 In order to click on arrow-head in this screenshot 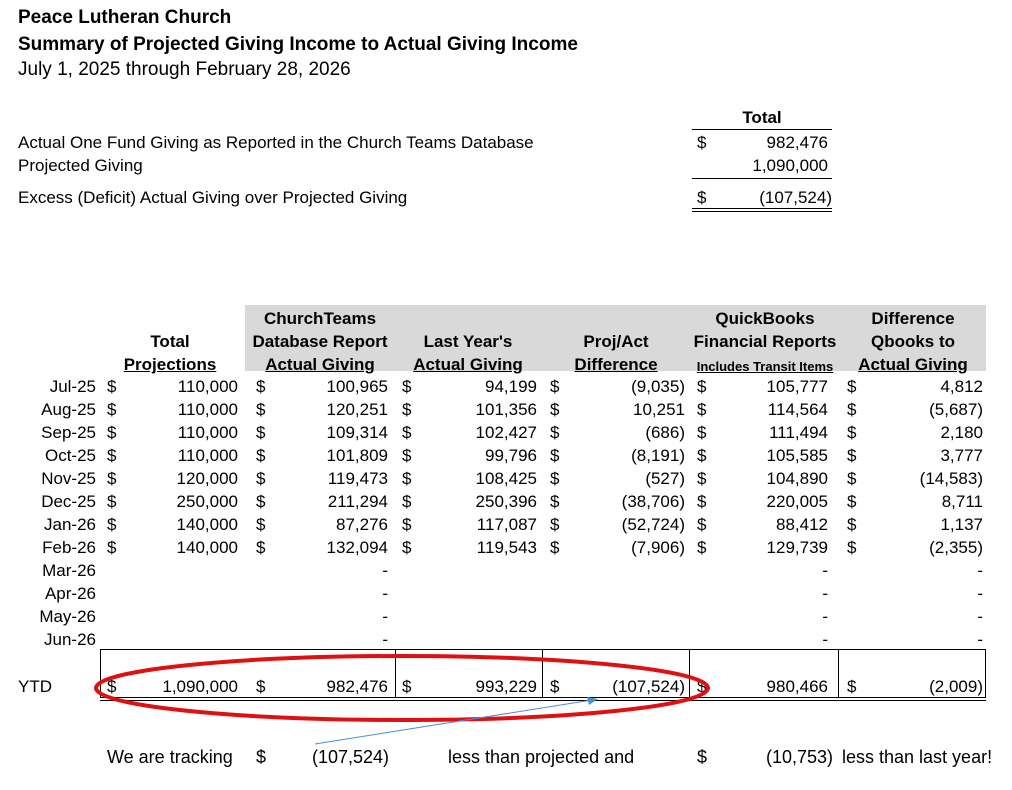, I will do `click(592, 701)`.